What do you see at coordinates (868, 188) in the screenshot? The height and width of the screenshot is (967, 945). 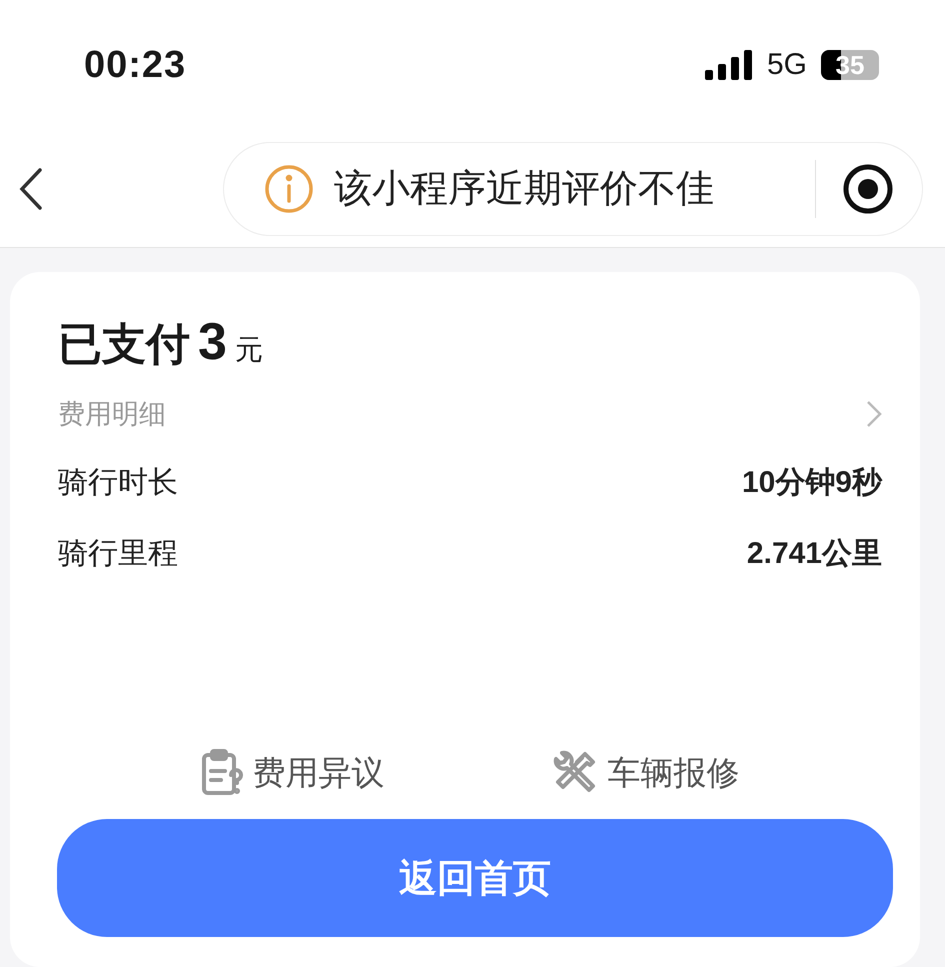 I see `close-target-icon` at bounding box center [868, 188].